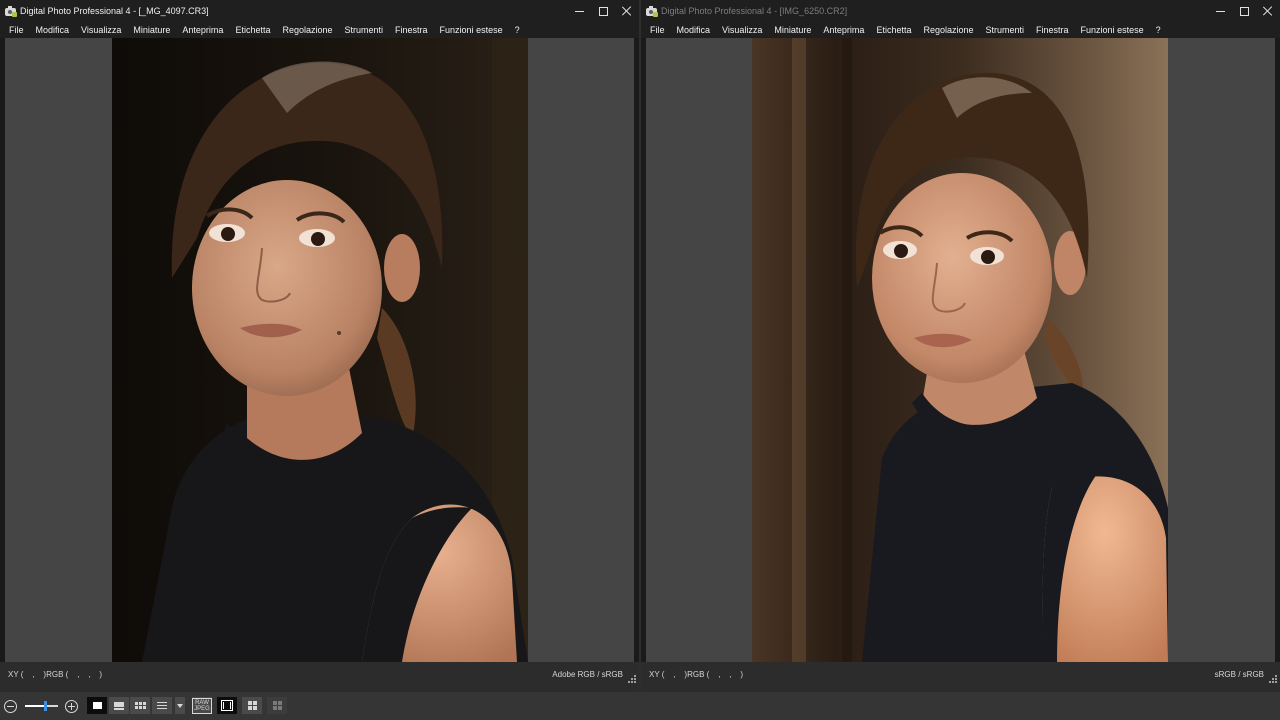  I want to click on zoom-slider-fill, so click(35, 706).